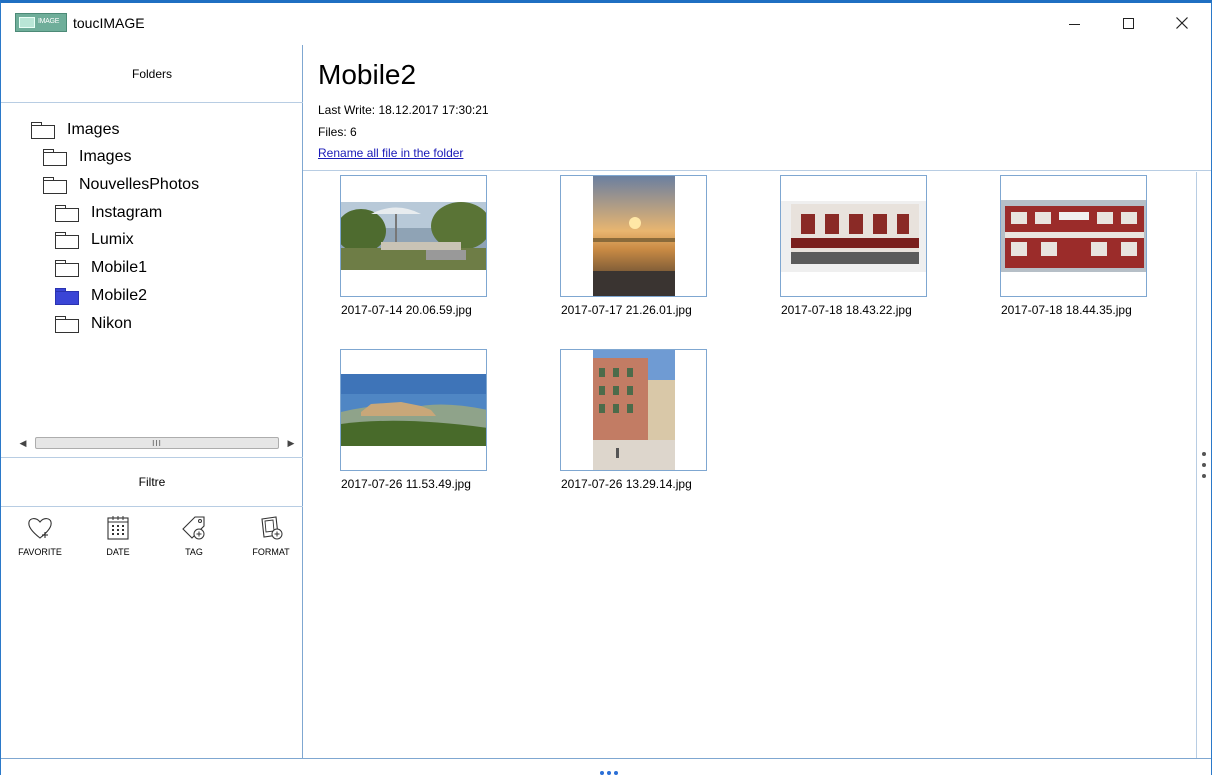 This screenshot has height=775, width=1212. Describe the element at coordinates (406, 310) in the screenshot. I see `thumbnail-filename: 2017-07-14 20.06.59.jpg` at that location.